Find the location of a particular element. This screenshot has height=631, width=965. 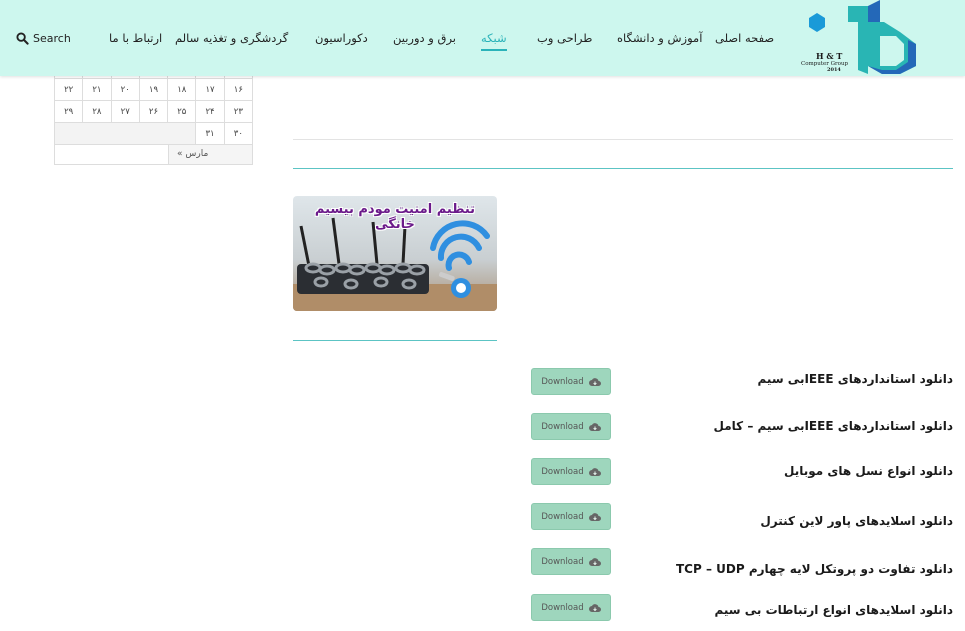

calendar-day: ۲۱ is located at coordinates (97, 89).